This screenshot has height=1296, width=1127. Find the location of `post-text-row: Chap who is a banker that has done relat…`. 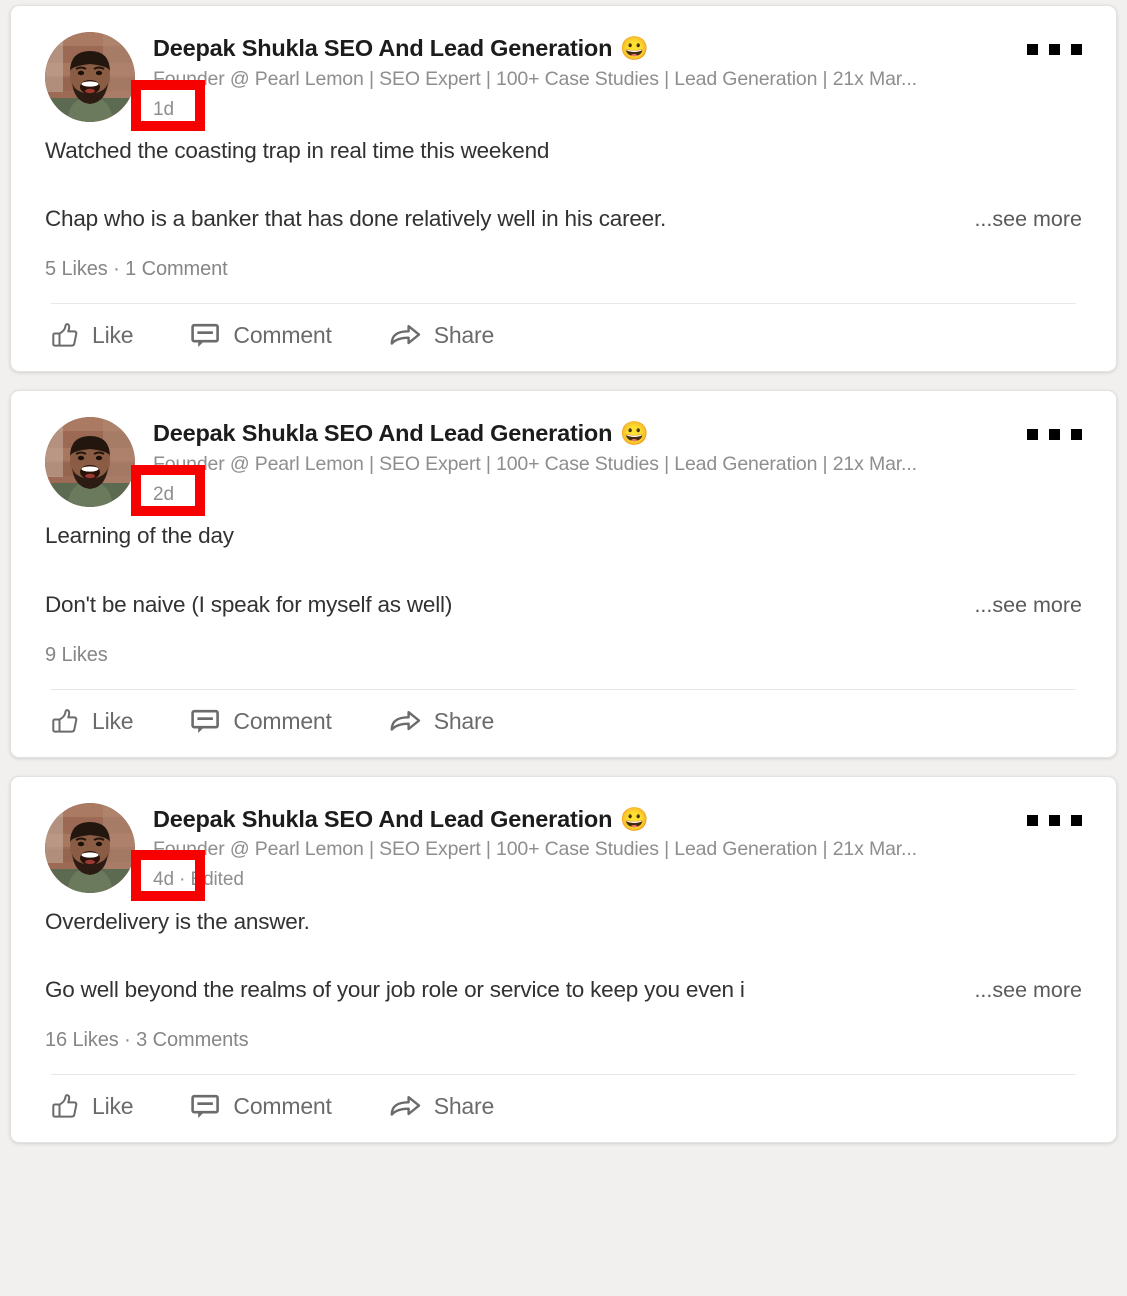

post-text-row: Chap who is a banker that has done relat… is located at coordinates (563, 219).